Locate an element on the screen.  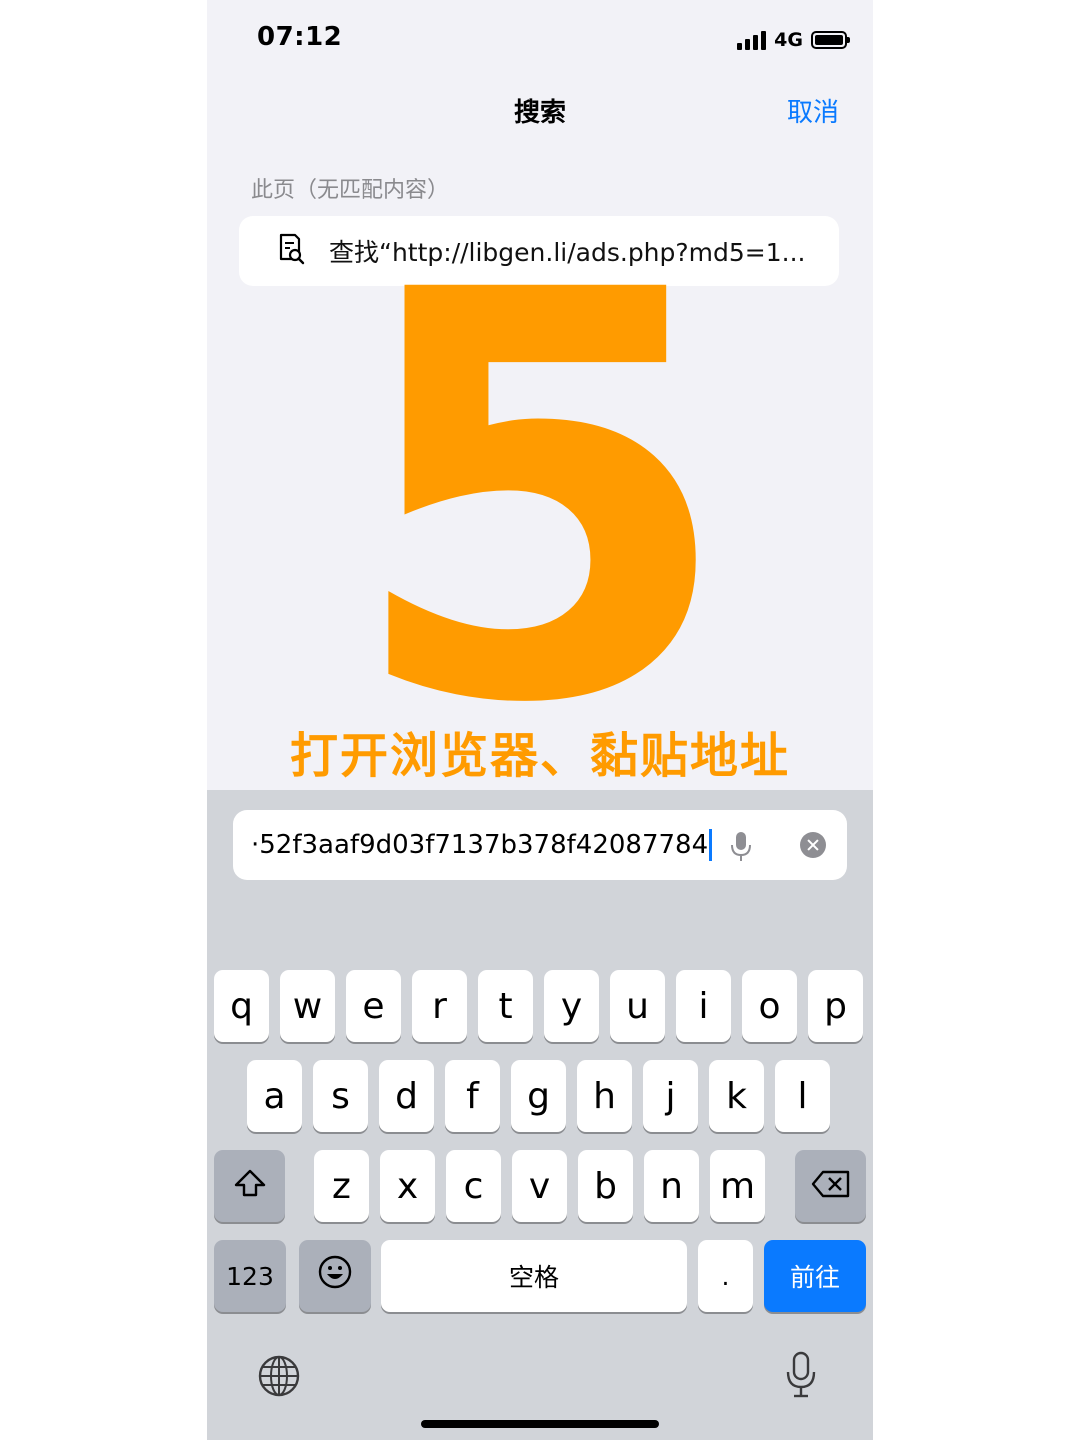
microphone-icon is located at coordinates (741, 849).